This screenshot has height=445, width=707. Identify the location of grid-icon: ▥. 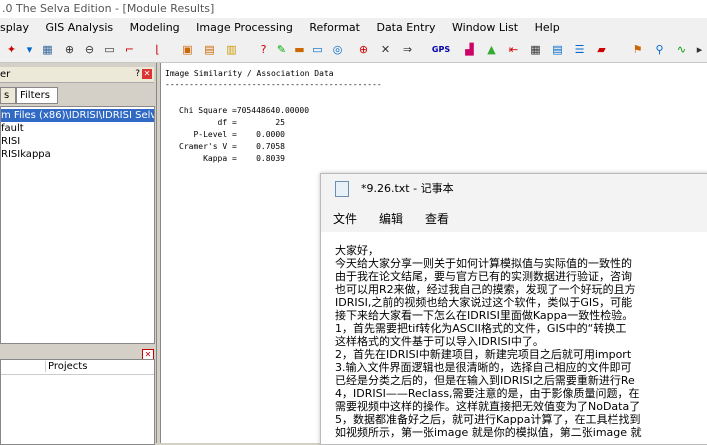
(231, 49).